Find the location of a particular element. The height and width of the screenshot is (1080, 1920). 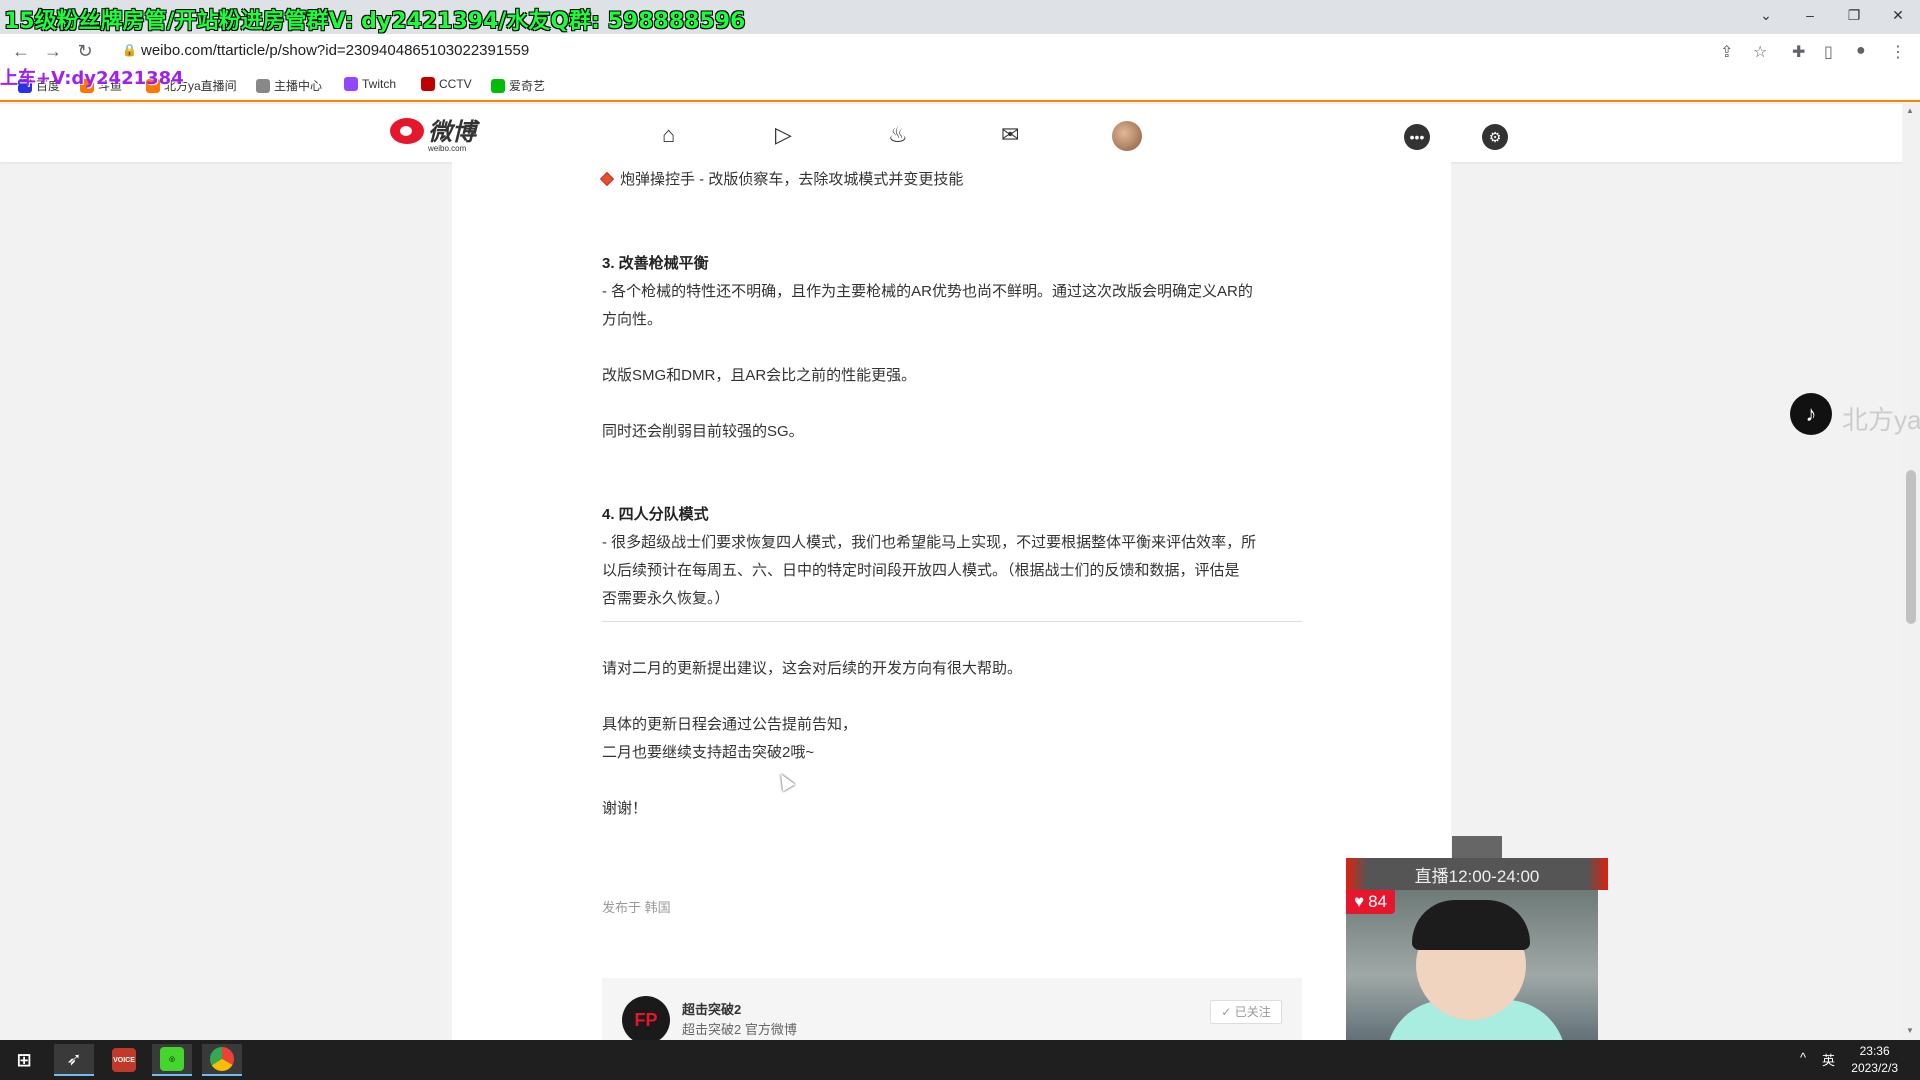

home-icon: ⌂ is located at coordinates (668, 135).